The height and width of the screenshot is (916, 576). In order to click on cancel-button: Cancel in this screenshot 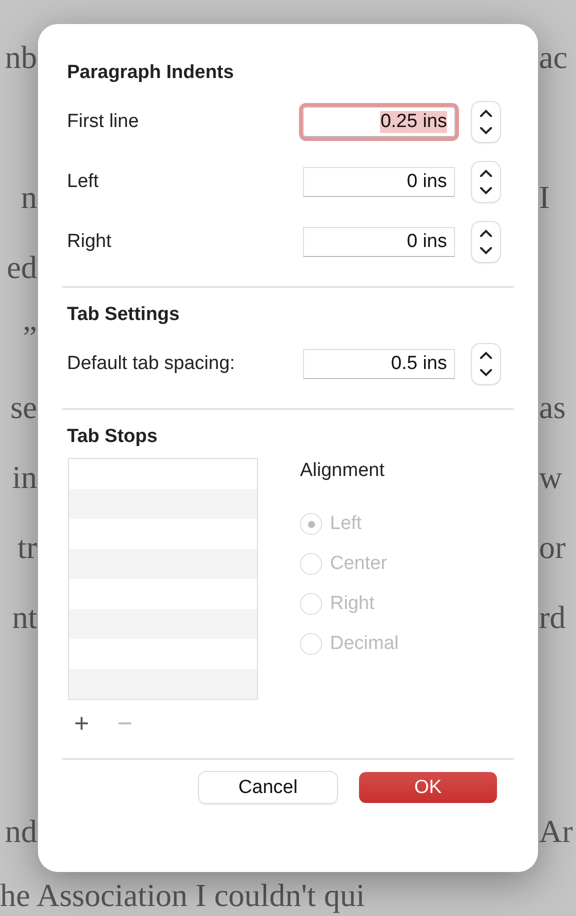, I will do `click(268, 787)`.